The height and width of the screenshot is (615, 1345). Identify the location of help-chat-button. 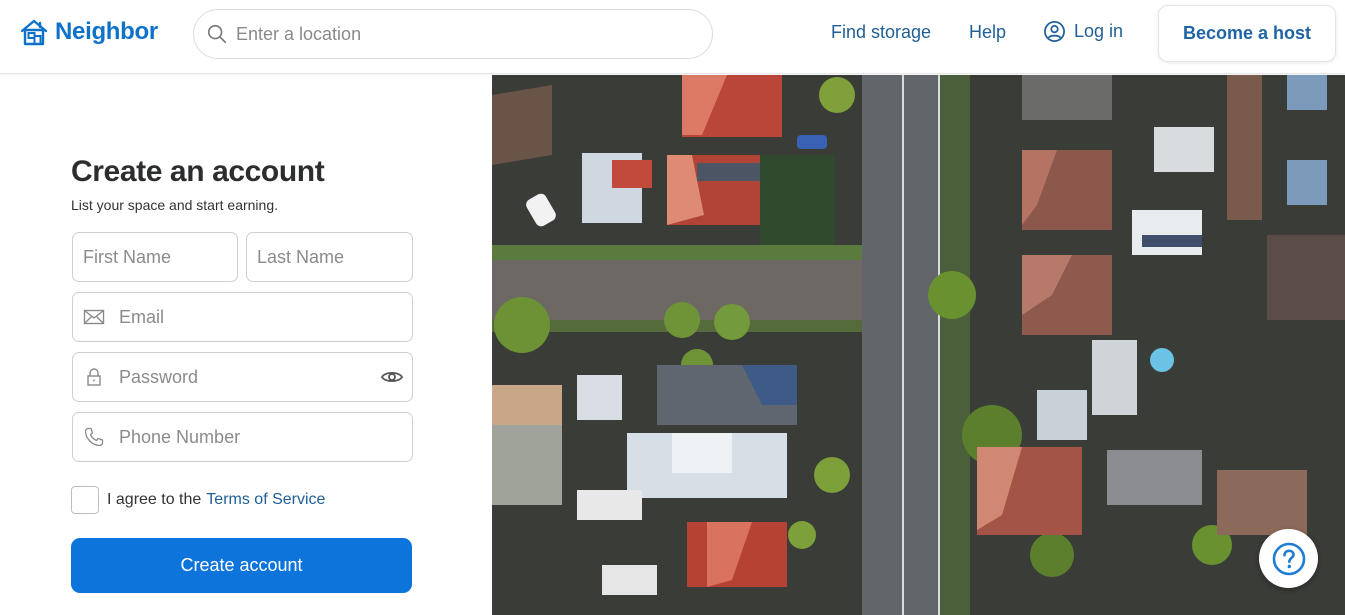
(1288, 558).